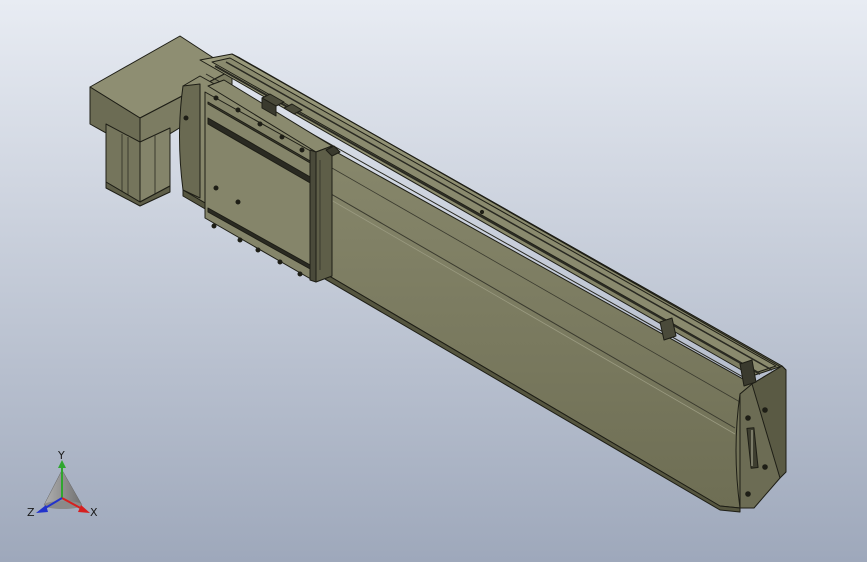 The height and width of the screenshot is (562, 867). What do you see at coordinates (31, 512) in the screenshot?
I see `z-axis-label: Z` at bounding box center [31, 512].